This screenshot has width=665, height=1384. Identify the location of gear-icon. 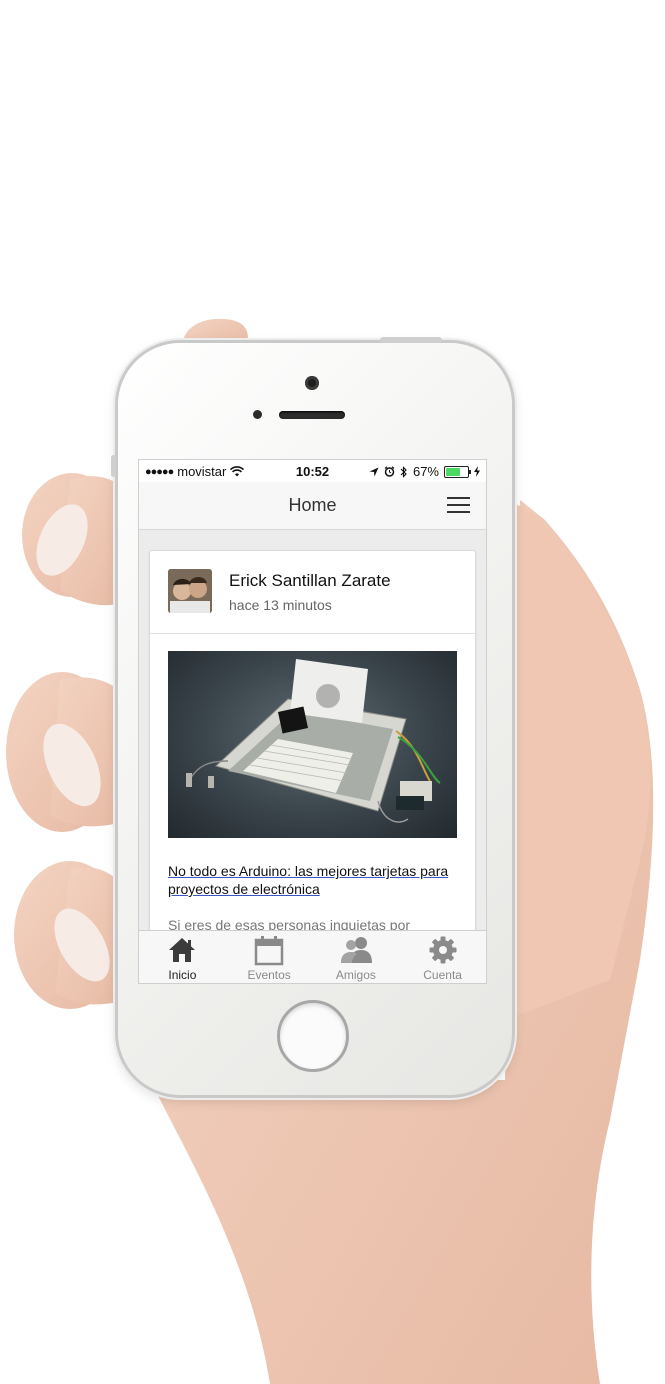
(443, 950).